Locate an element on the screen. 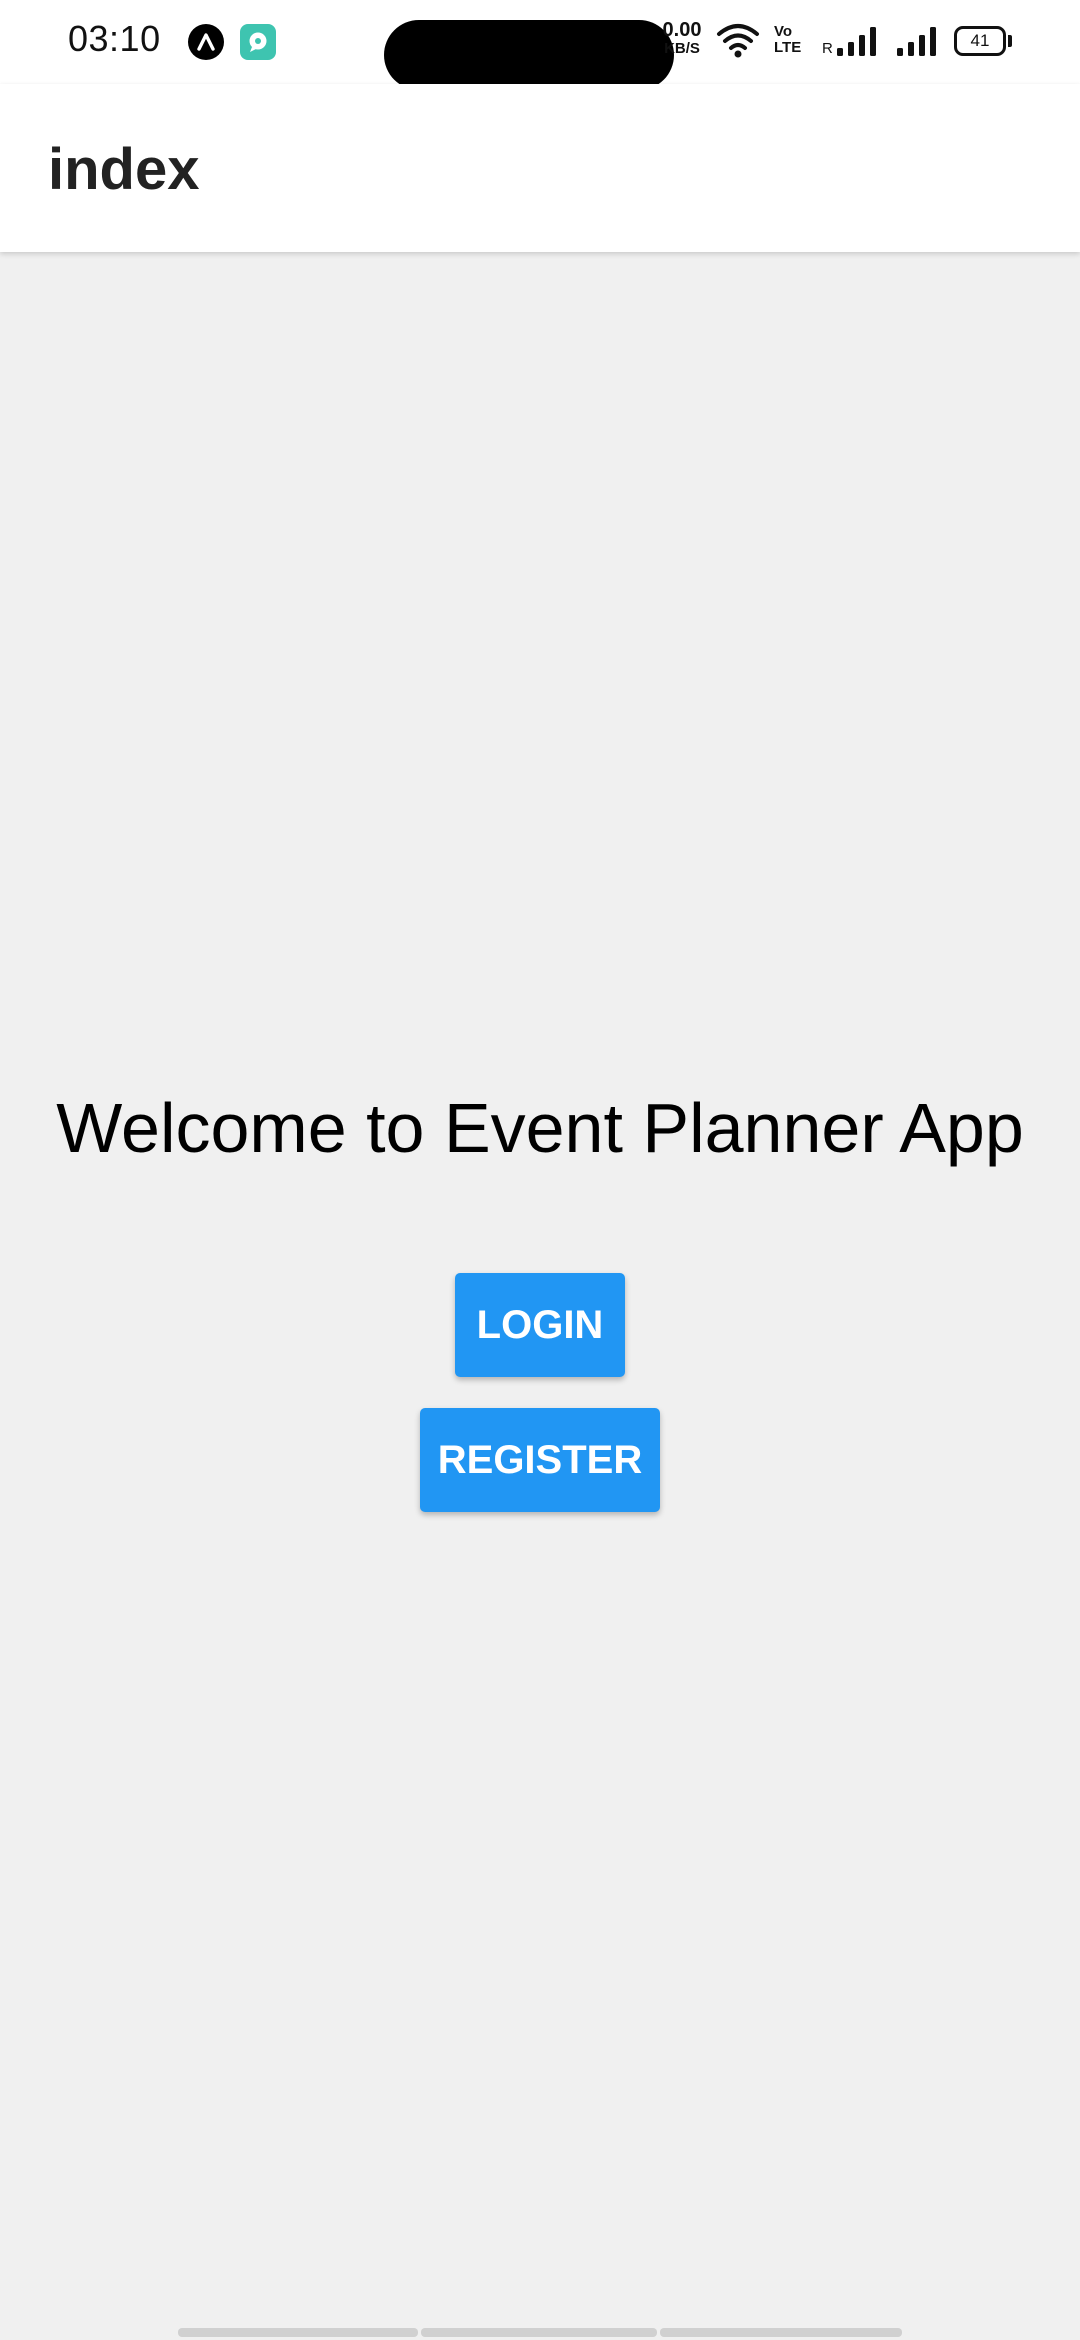 This screenshot has height=2340, width=1080. signal-strength-icon is located at coordinates (858, 44).